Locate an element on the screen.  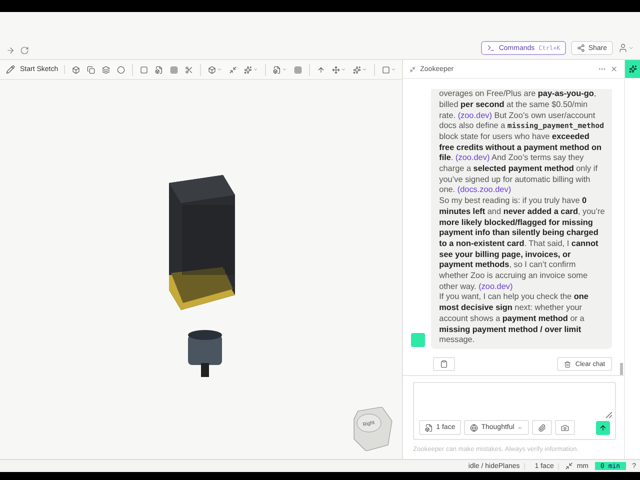
layers-icon is located at coordinates (106, 70).